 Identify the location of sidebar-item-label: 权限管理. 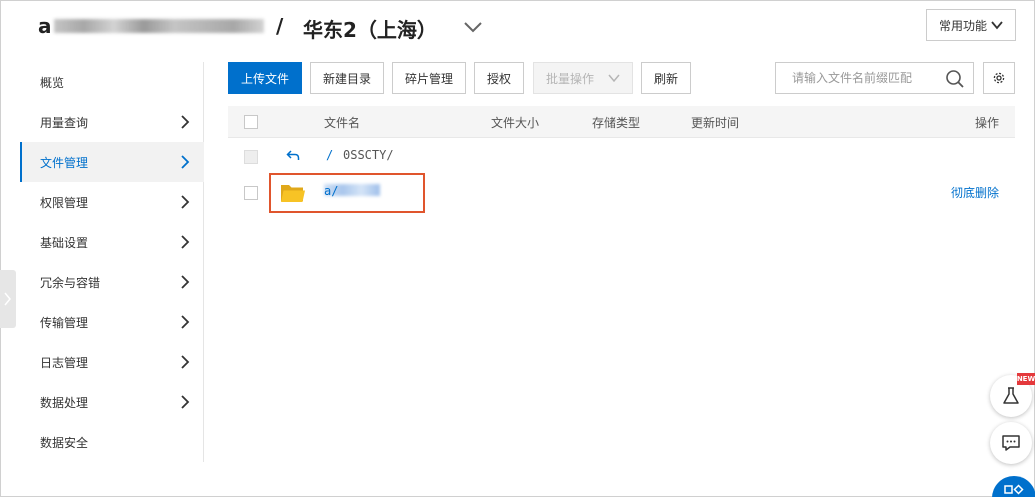
(64, 202).